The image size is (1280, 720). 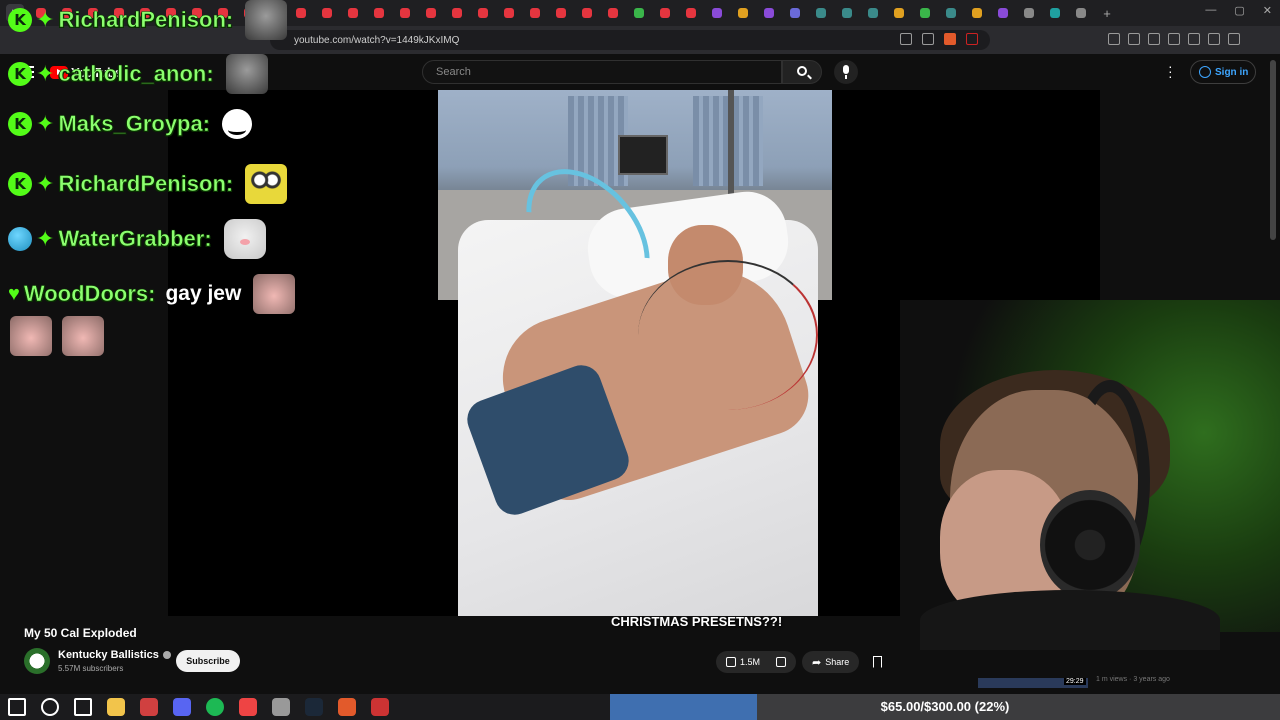 What do you see at coordinates (17, 707) in the screenshot?
I see `windows-icon` at bounding box center [17, 707].